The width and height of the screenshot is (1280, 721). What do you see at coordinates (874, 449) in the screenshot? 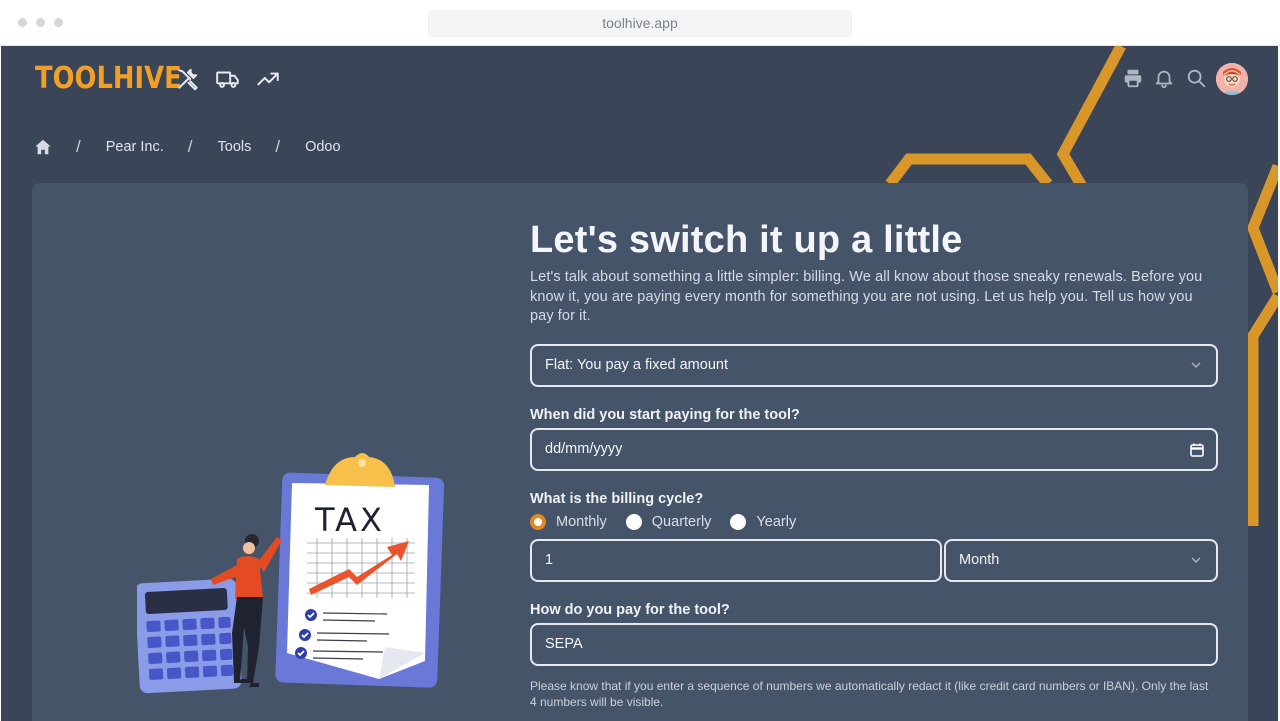
I see `start-date-input: dd/mm/yyyy` at bounding box center [874, 449].